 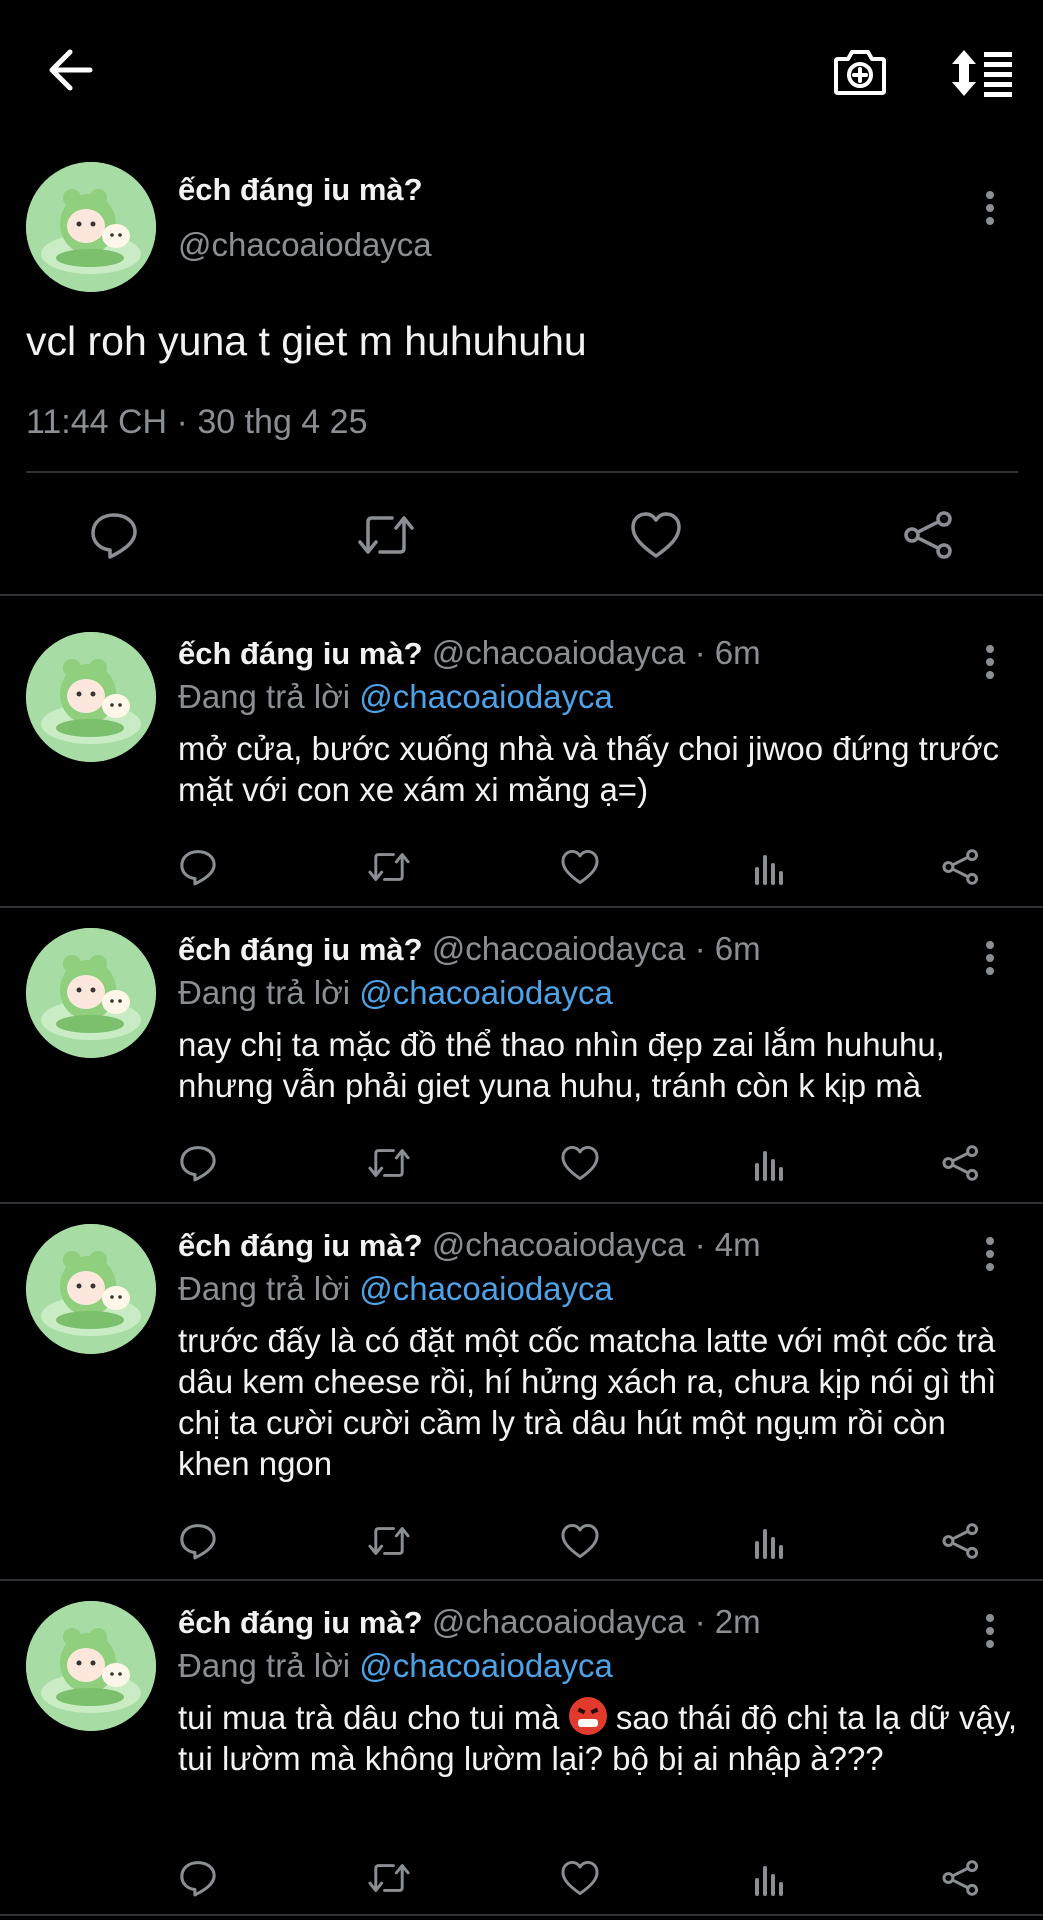 I want to click on sort-list-icon, so click(x=982, y=73).